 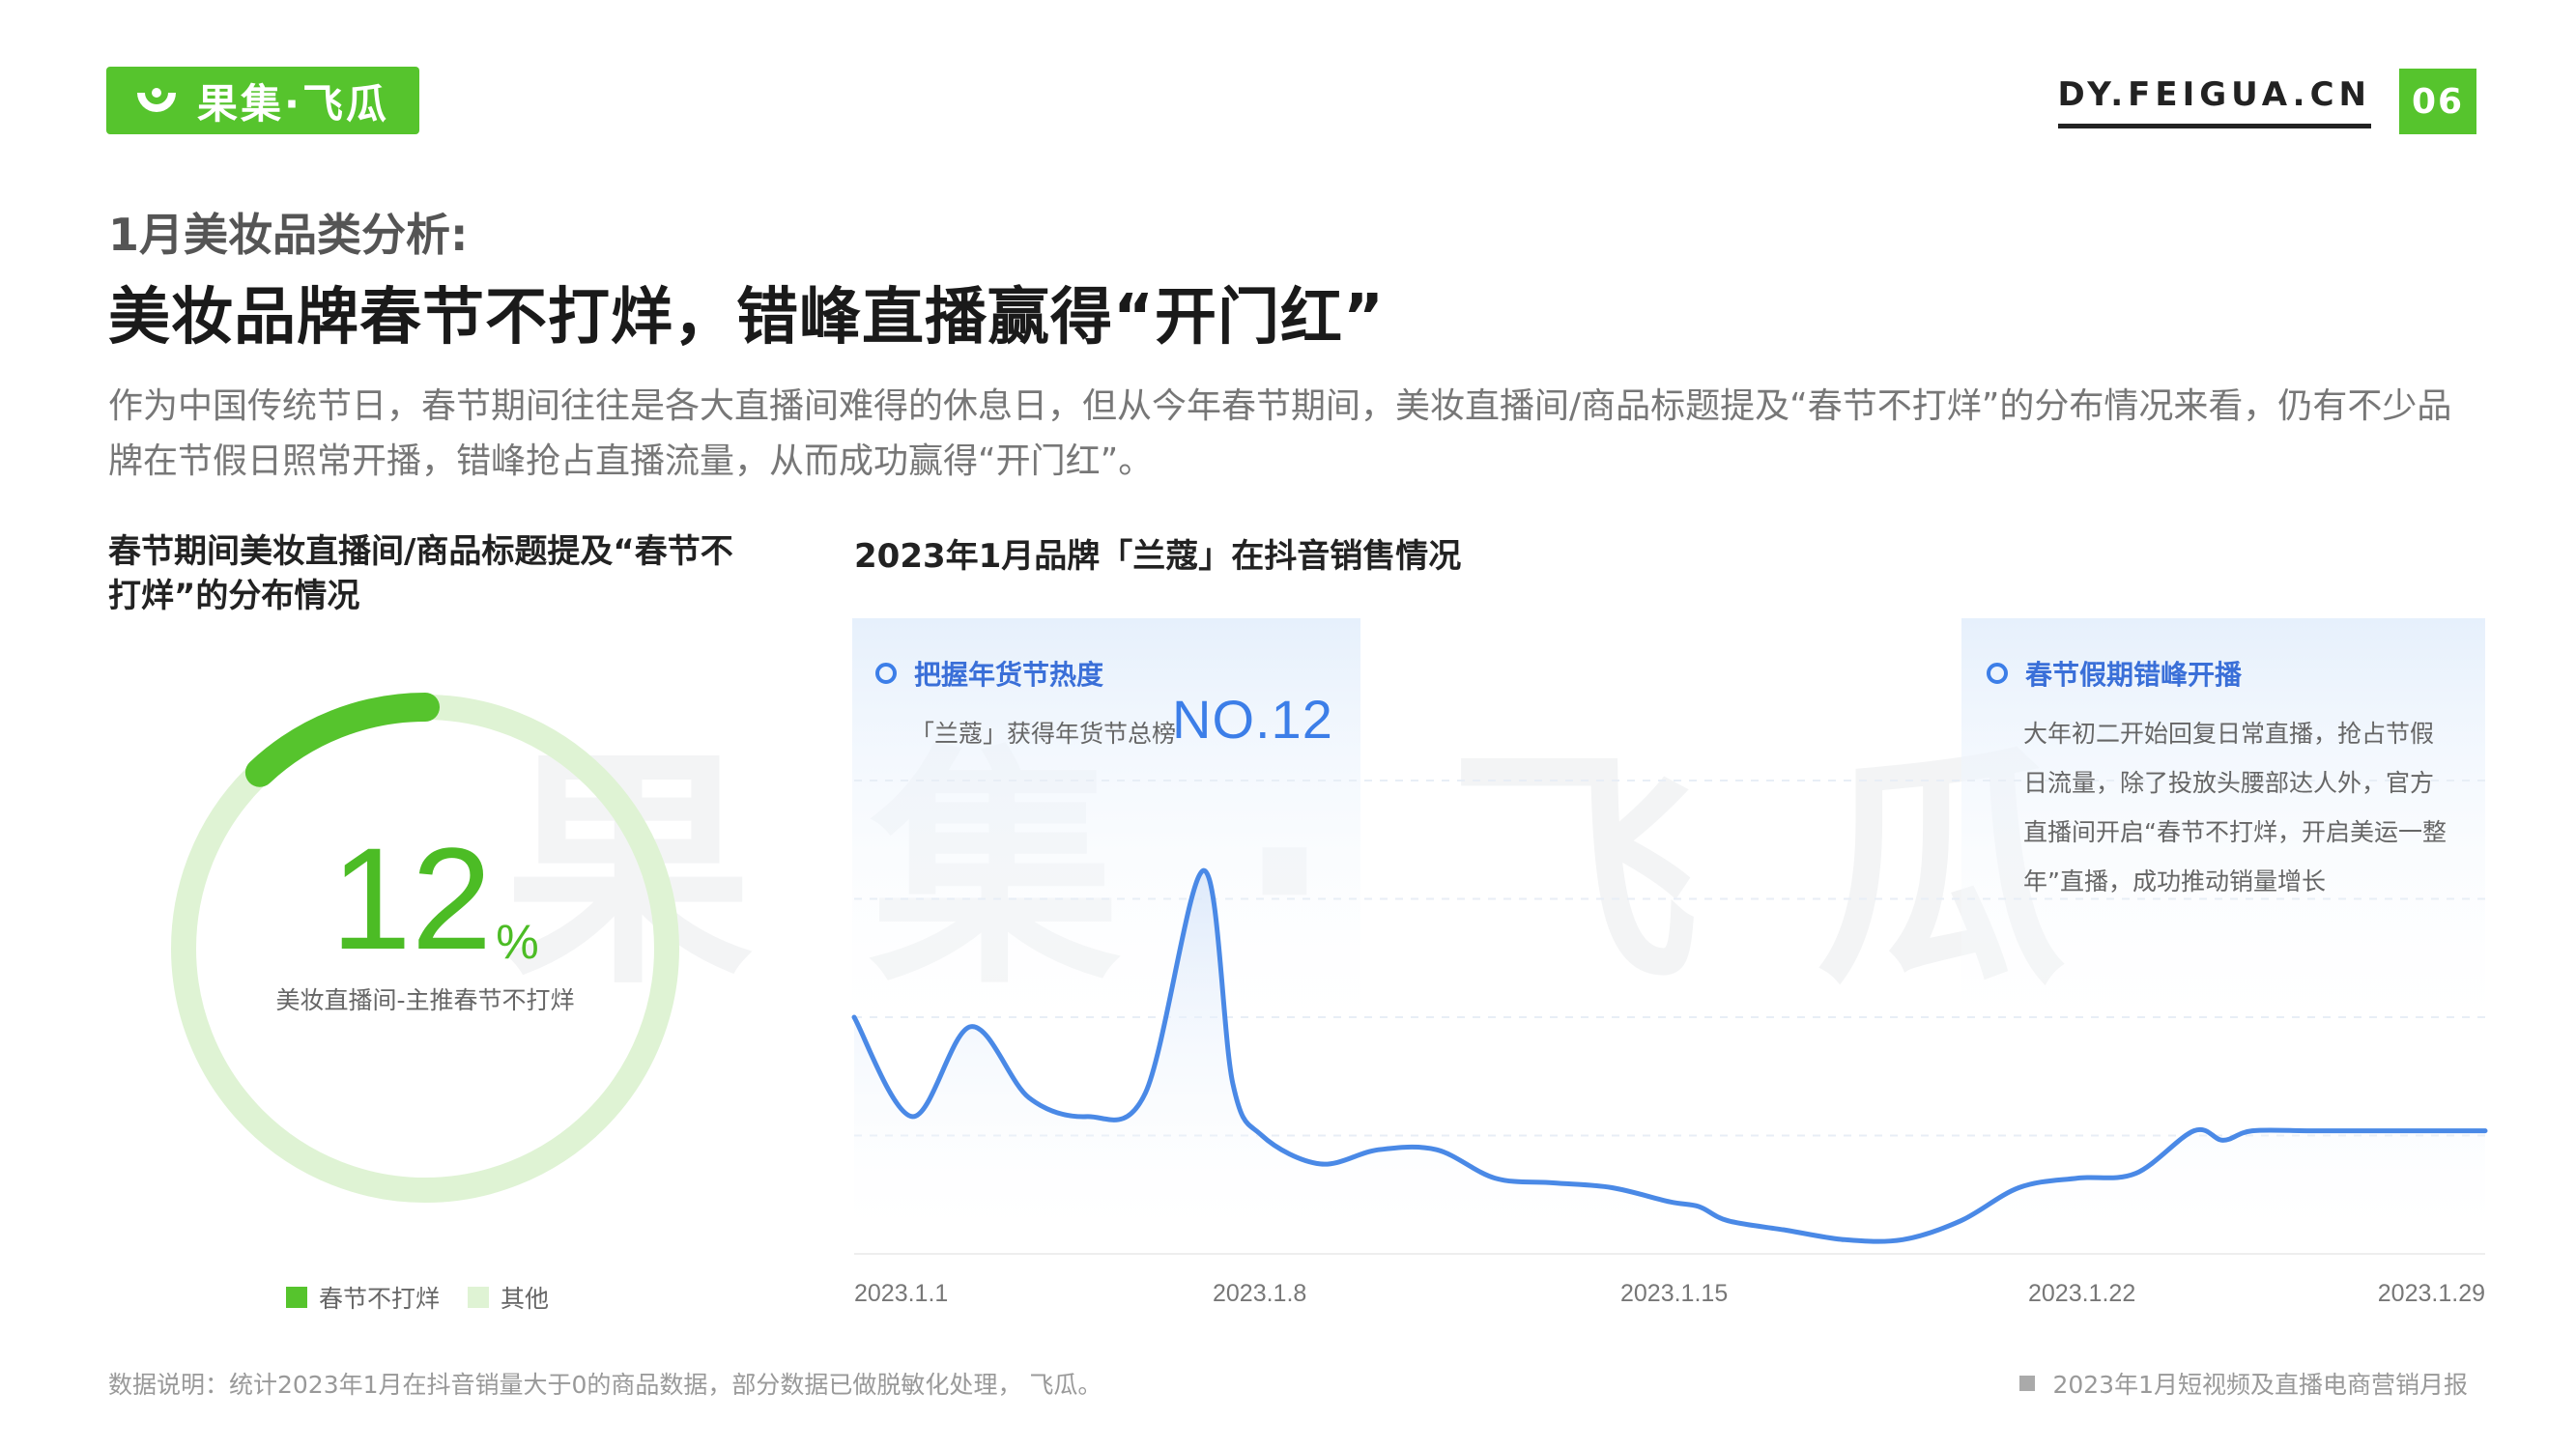 I want to click on x-tick-label: 2023.1.29, so click(x=2431, y=1293).